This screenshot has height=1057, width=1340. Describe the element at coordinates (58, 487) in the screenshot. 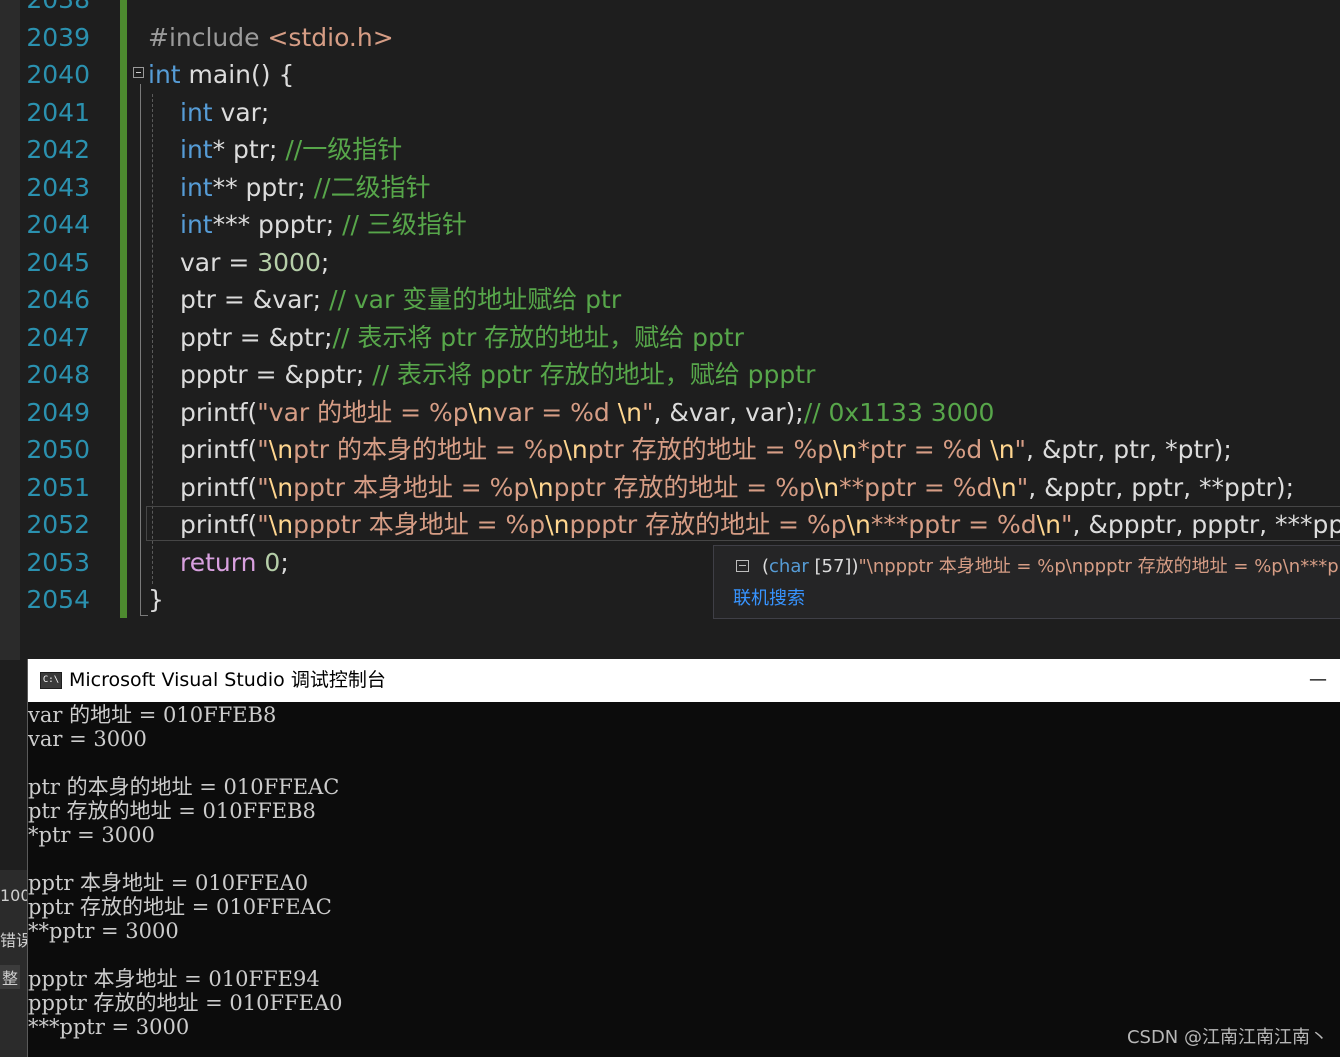

I see `line-number: 2051` at that location.